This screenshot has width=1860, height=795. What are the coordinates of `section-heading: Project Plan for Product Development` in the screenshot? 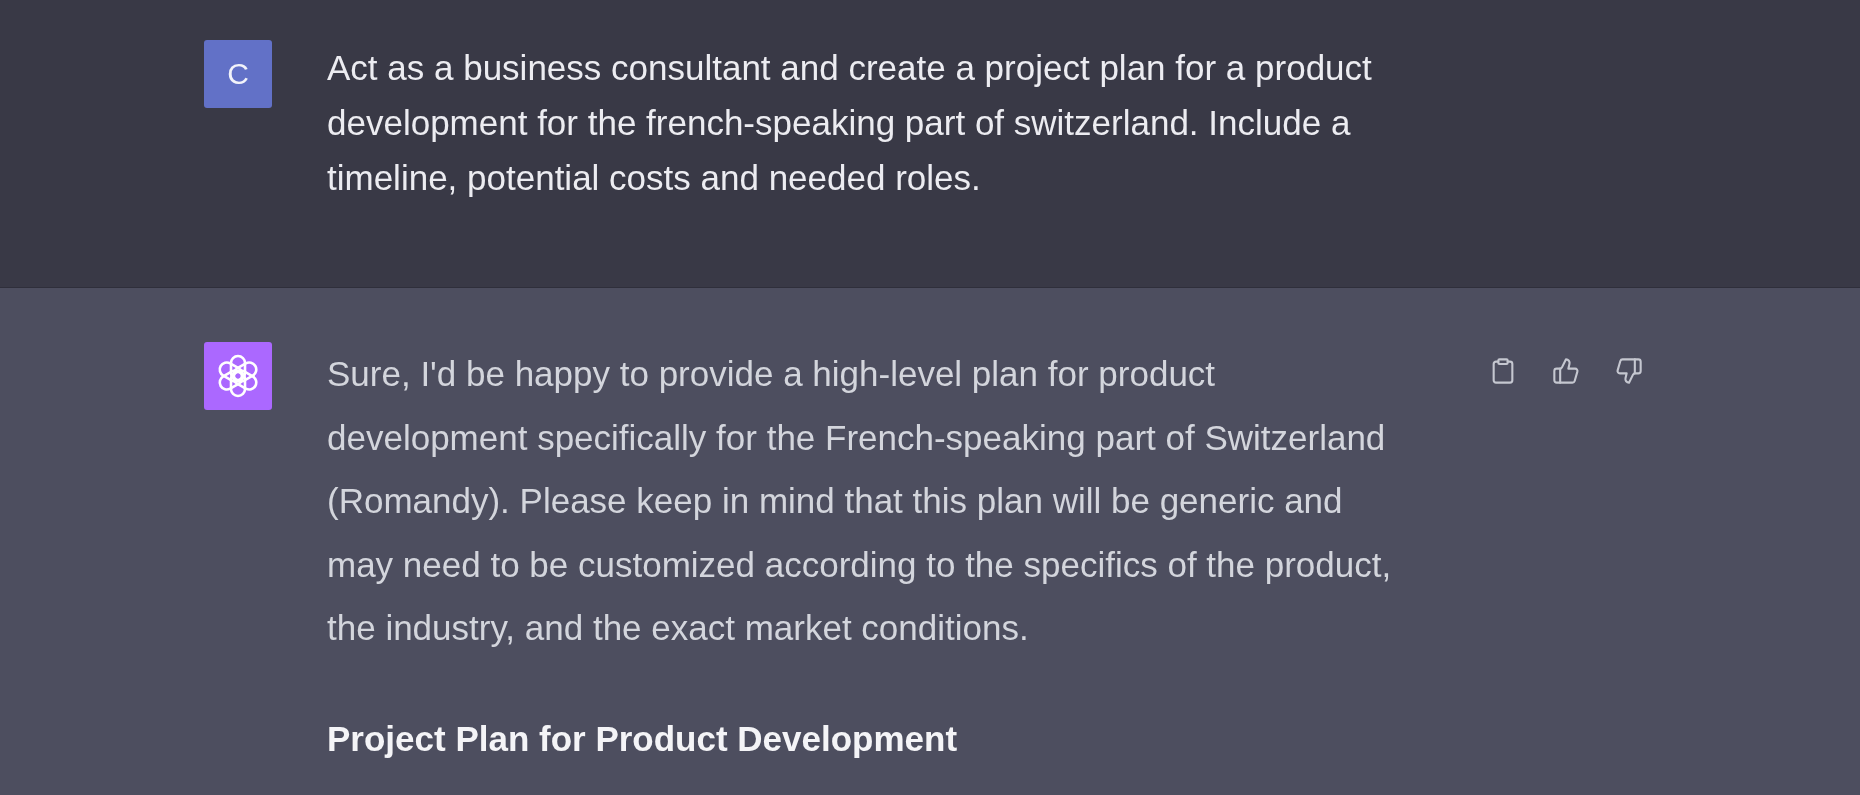 It's located at (643, 738).